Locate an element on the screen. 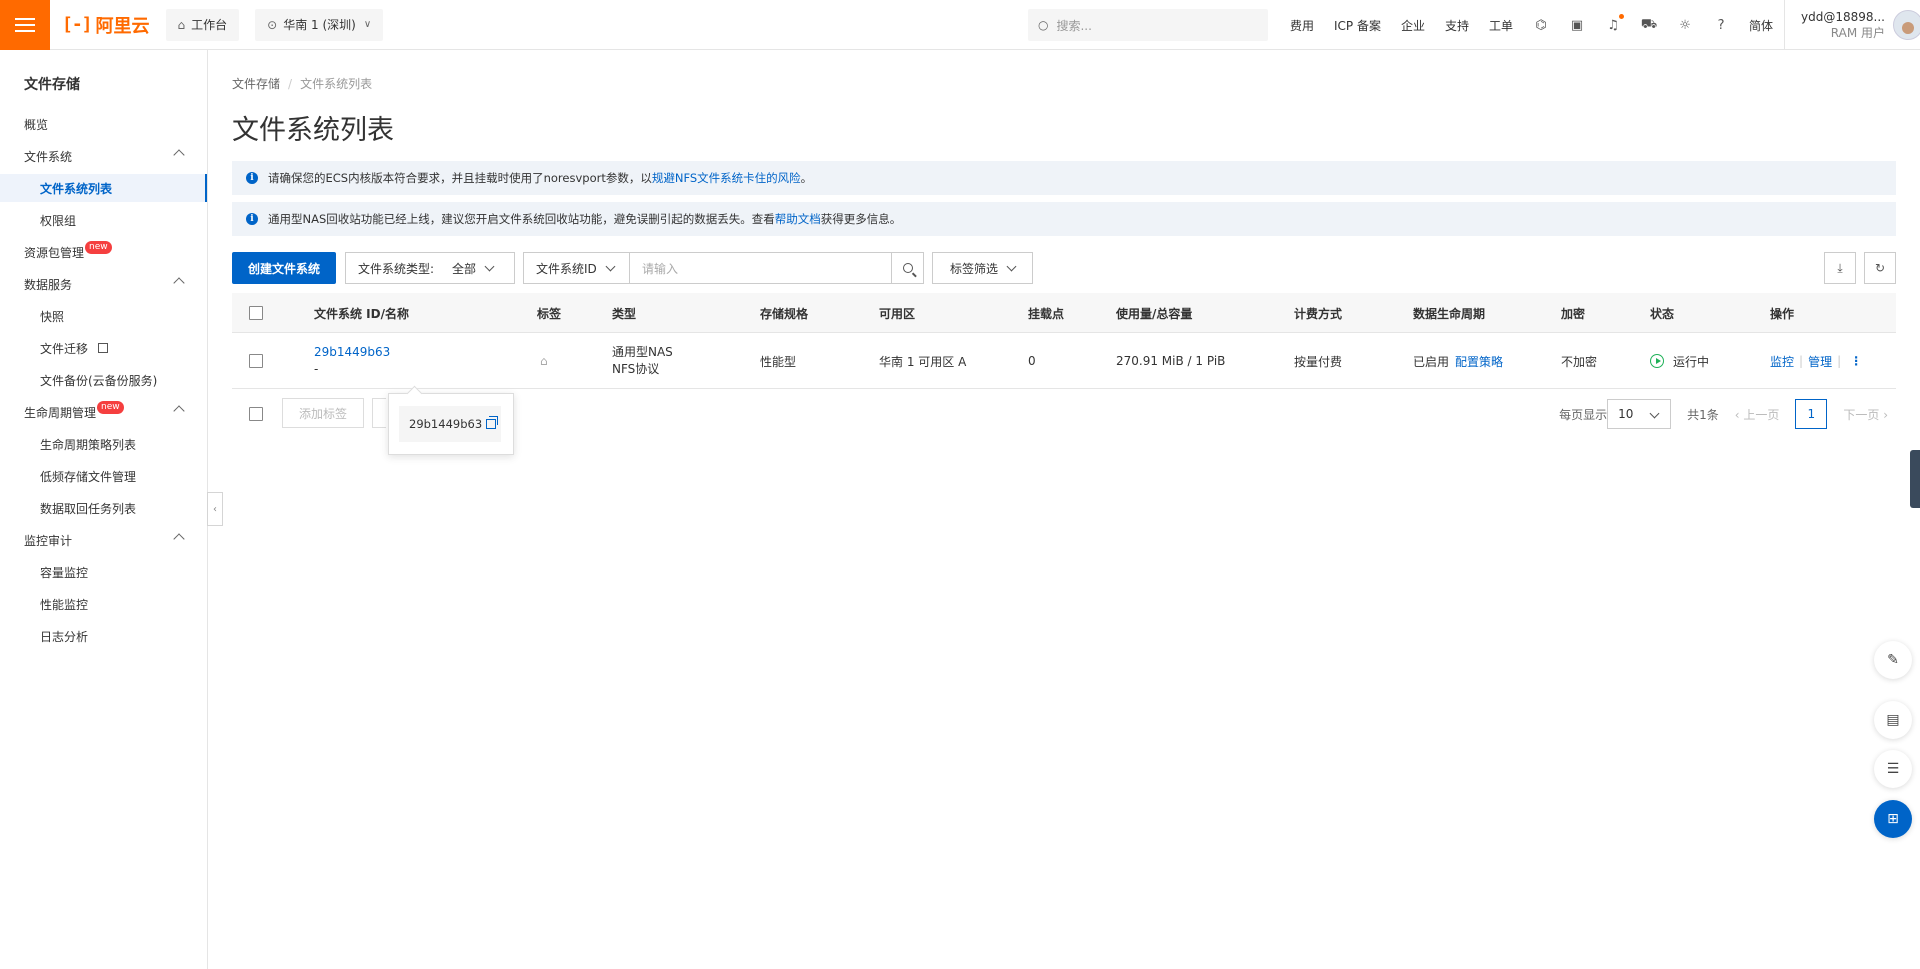 This screenshot has height=969, width=1920. nav-link-ticket: 工单 is located at coordinates (1501, 25).